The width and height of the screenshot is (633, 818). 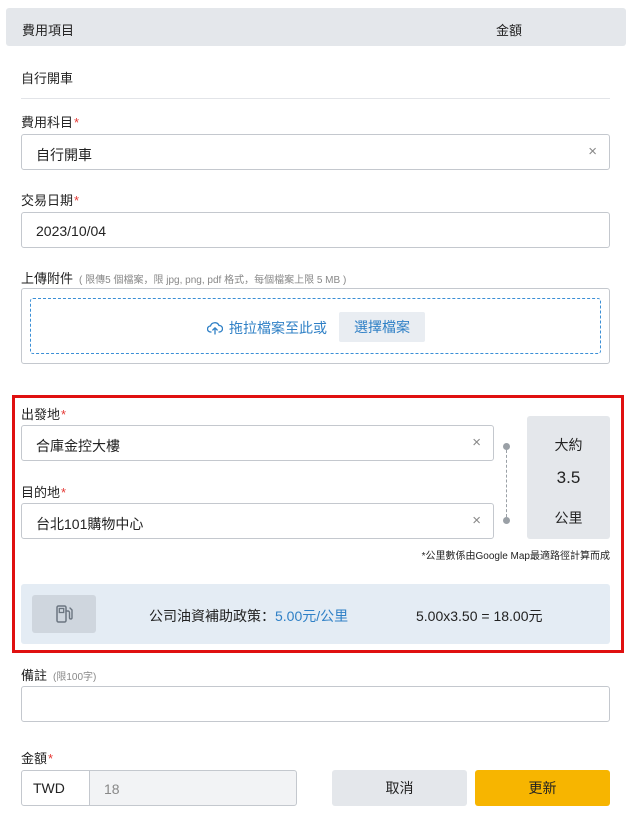 I want to click on distance-unit: 公里, so click(x=568, y=518).